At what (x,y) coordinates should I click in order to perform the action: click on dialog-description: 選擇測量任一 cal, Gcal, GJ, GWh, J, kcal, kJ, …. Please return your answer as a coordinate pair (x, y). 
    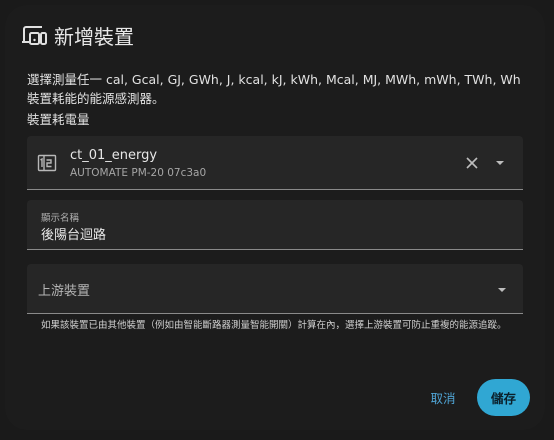
    Looking at the image, I should click on (274, 89).